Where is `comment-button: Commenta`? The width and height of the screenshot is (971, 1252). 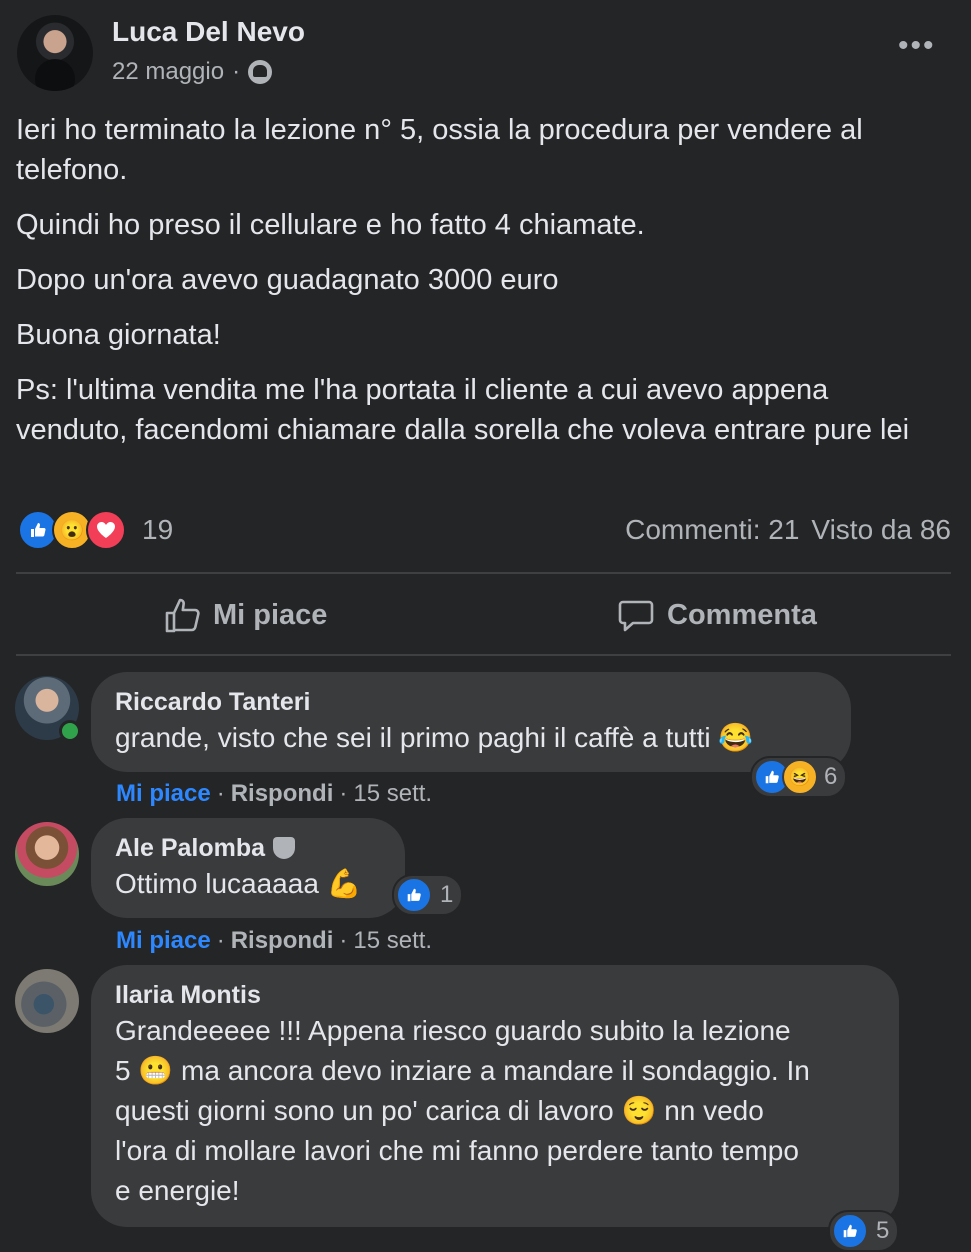 comment-button: Commenta is located at coordinates (717, 615).